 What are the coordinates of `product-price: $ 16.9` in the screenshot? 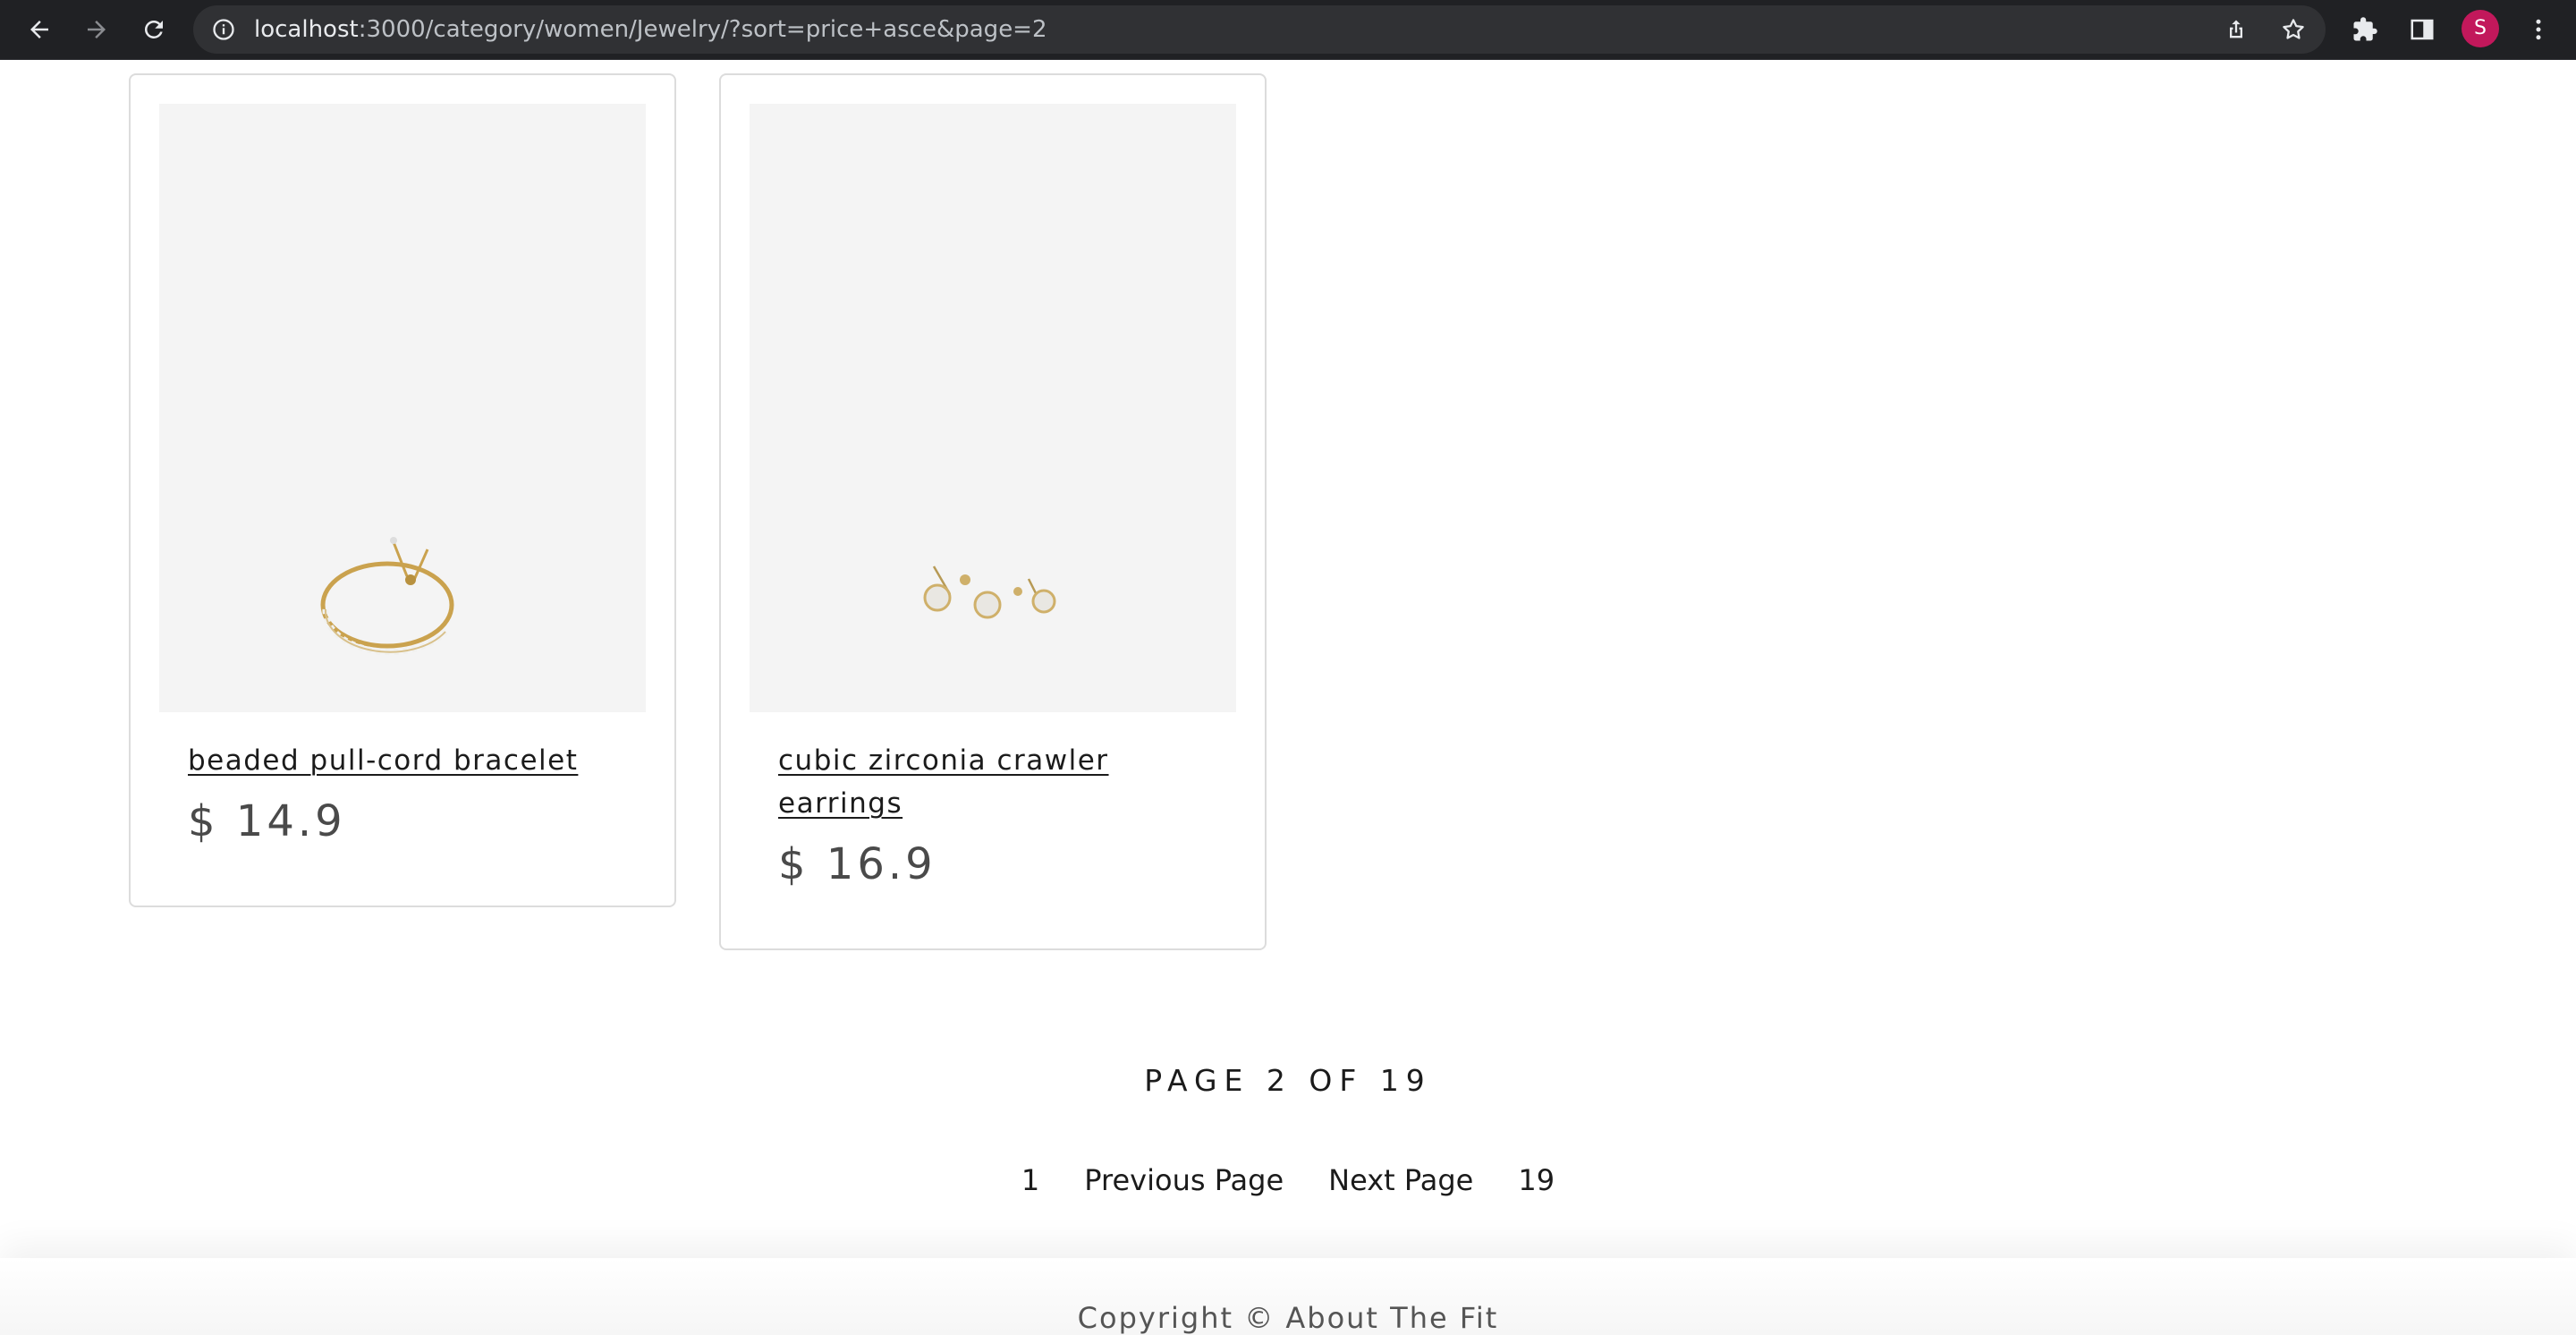 It's located at (857, 864).